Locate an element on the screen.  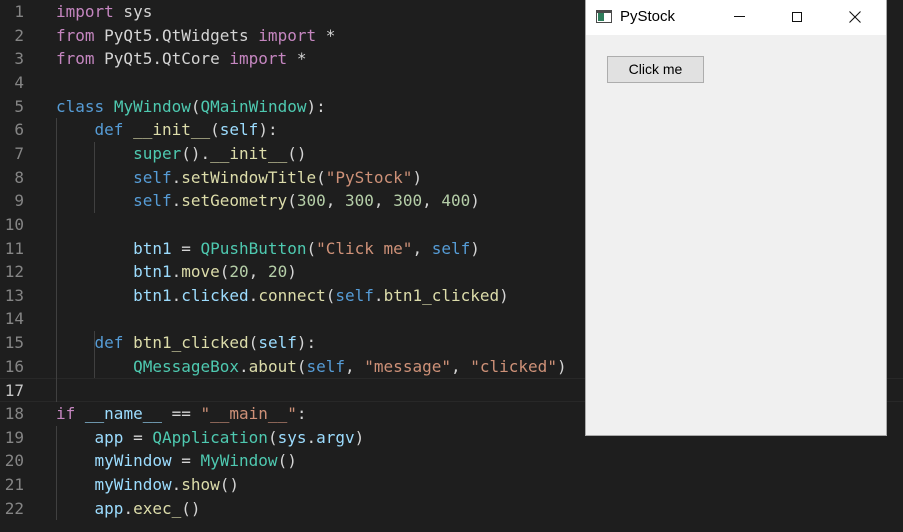
close-button is located at coordinates (855, 16).